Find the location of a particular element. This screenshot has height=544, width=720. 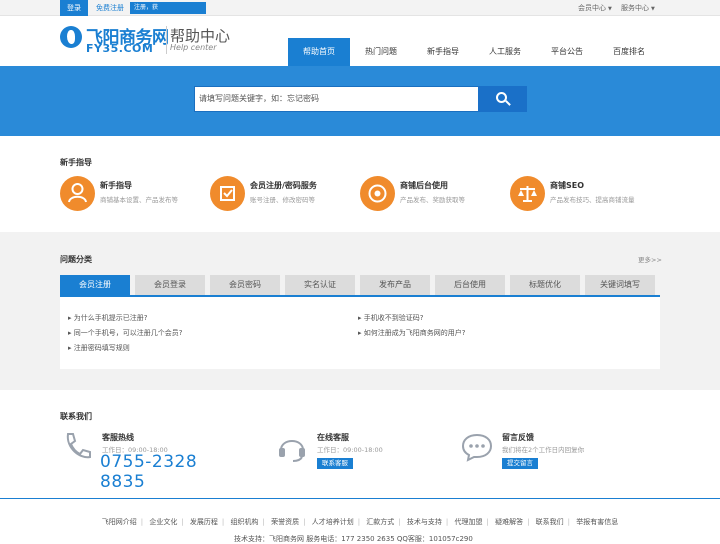

person-icon is located at coordinates (77, 193).